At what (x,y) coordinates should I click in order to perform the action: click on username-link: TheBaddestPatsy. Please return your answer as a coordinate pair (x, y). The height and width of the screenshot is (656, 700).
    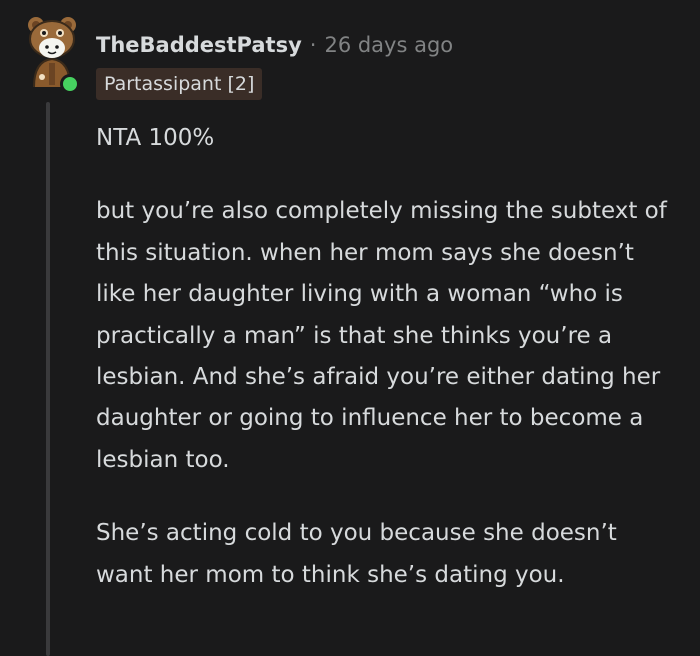
    Looking at the image, I should click on (199, 45).